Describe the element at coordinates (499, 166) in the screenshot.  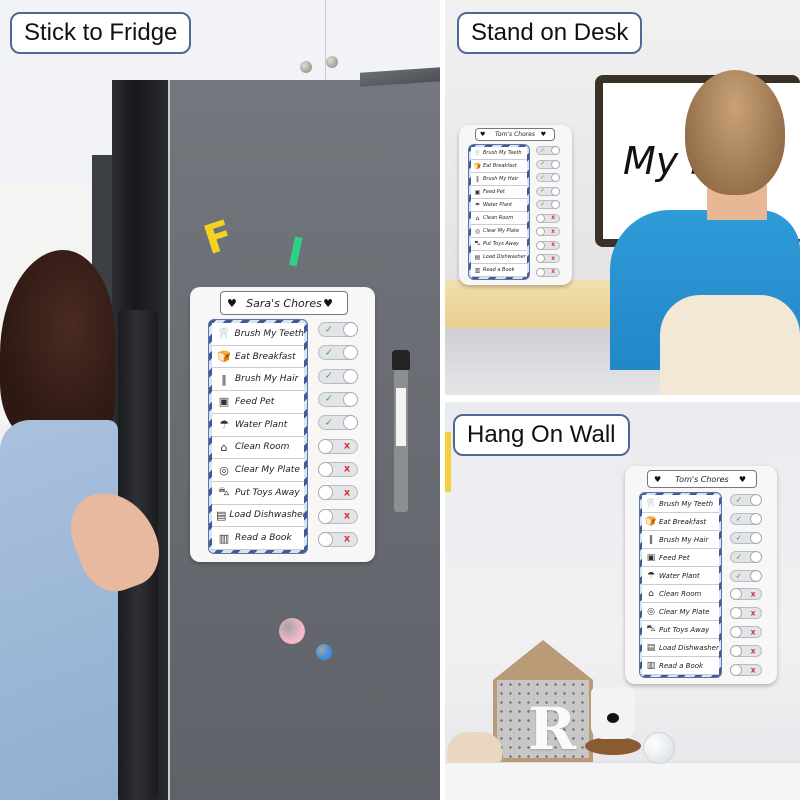
I see `chore-item: 🍞 Eat Breakfast` at that location.